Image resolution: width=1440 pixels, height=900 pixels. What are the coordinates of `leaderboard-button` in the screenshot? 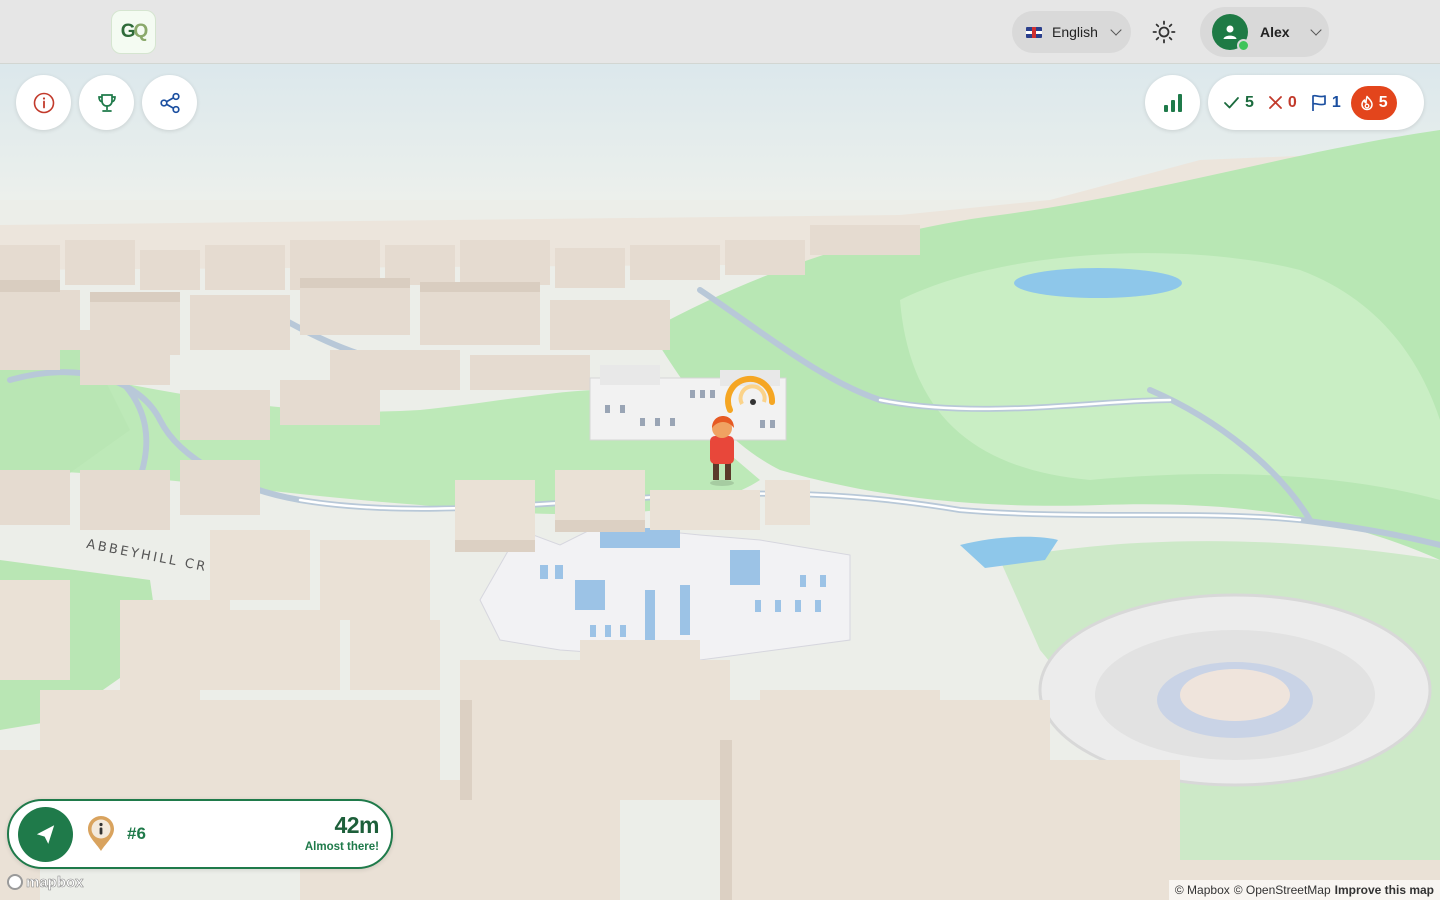 It's located at (106, 102).